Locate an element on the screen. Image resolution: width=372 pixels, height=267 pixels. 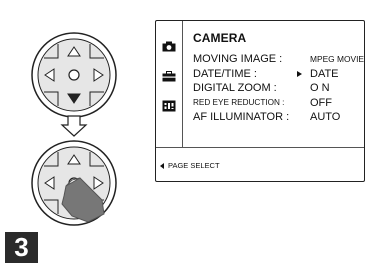
control-pad-bottom is located at coordinates (74, 183).